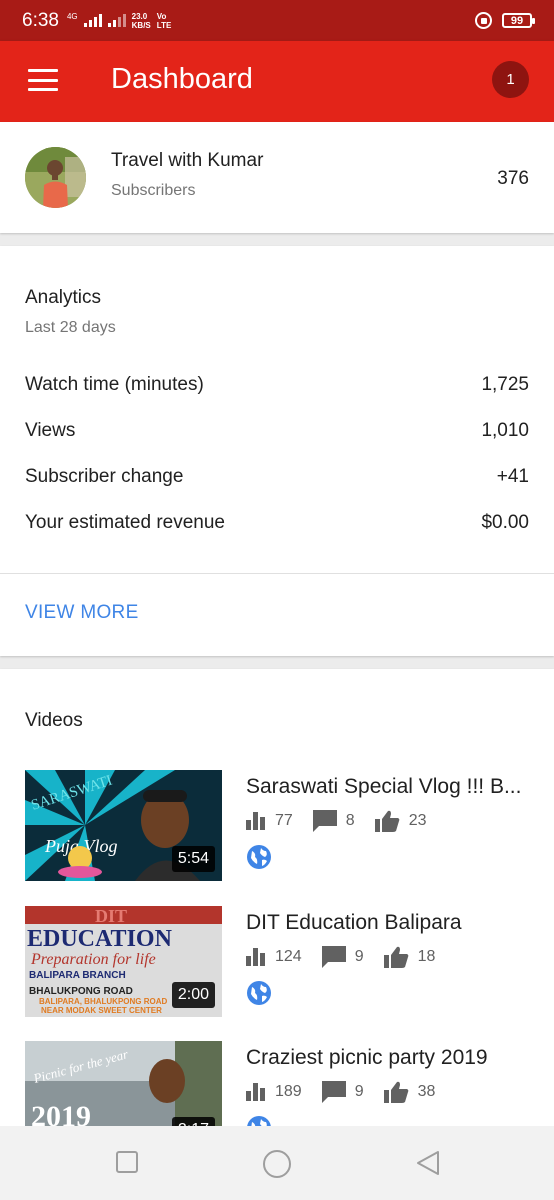  Describe the element at coordinates (274, 1092) in the screenshot. I see `views-stat: 189` at that location.